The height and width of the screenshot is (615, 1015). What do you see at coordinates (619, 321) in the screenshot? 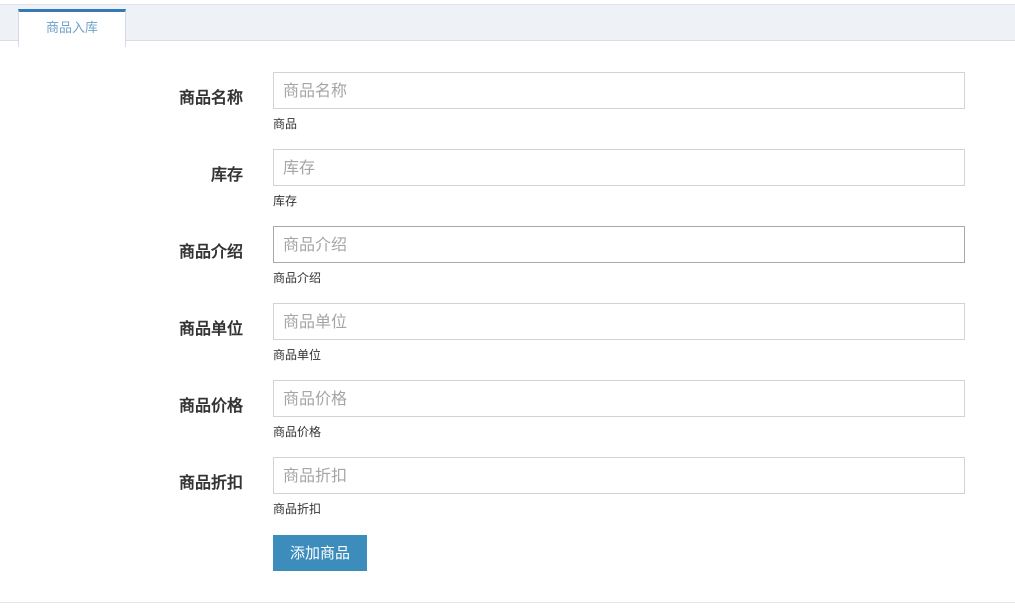
I see `product-unit-input` at bounding box center [619, 321].